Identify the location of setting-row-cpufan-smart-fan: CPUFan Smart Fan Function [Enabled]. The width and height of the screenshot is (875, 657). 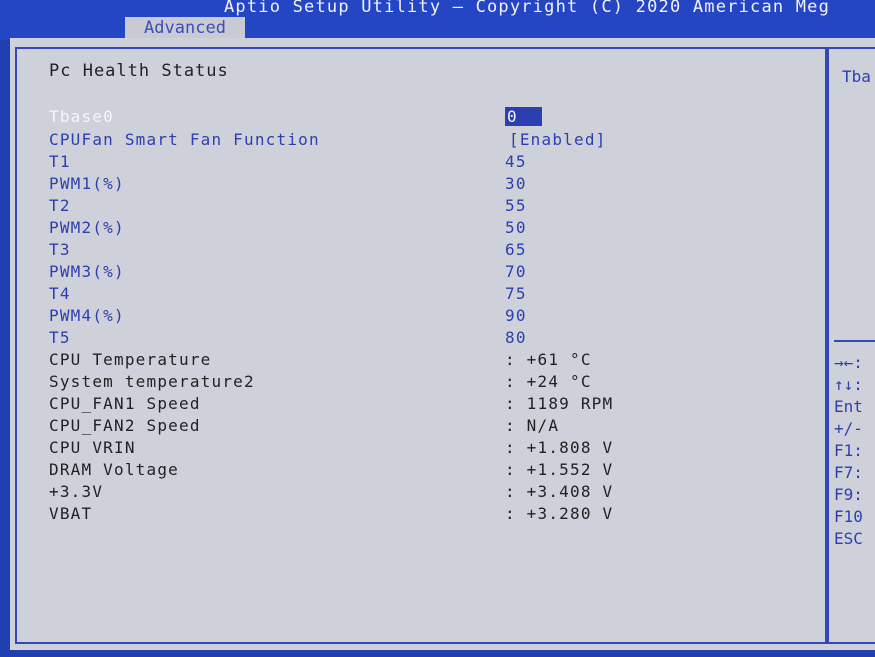
(349, 141).